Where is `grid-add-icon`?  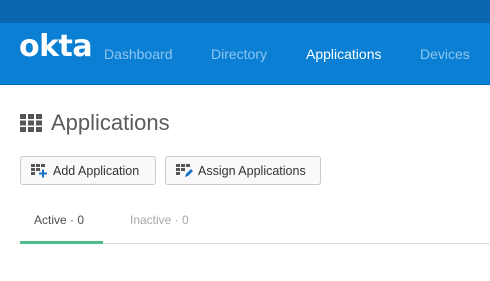
grid-add-icon is located at coordinates (39, 170).